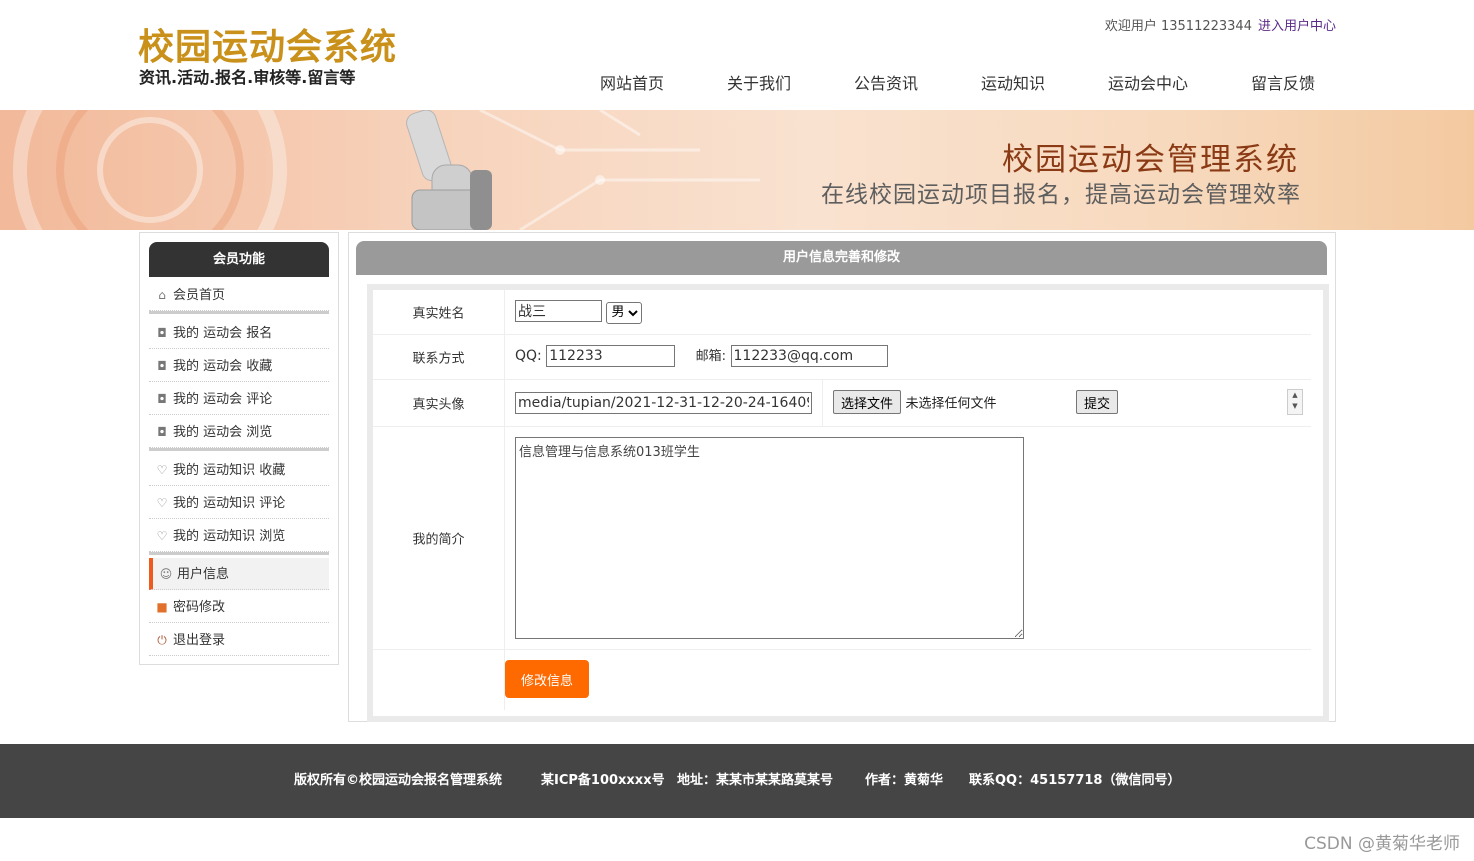 The height and width of the screenshot is (861, 1474). What do you see at coordinates (558, 311) in the screenshot?
I see `real-name-input` at bounding box center [558, 311].